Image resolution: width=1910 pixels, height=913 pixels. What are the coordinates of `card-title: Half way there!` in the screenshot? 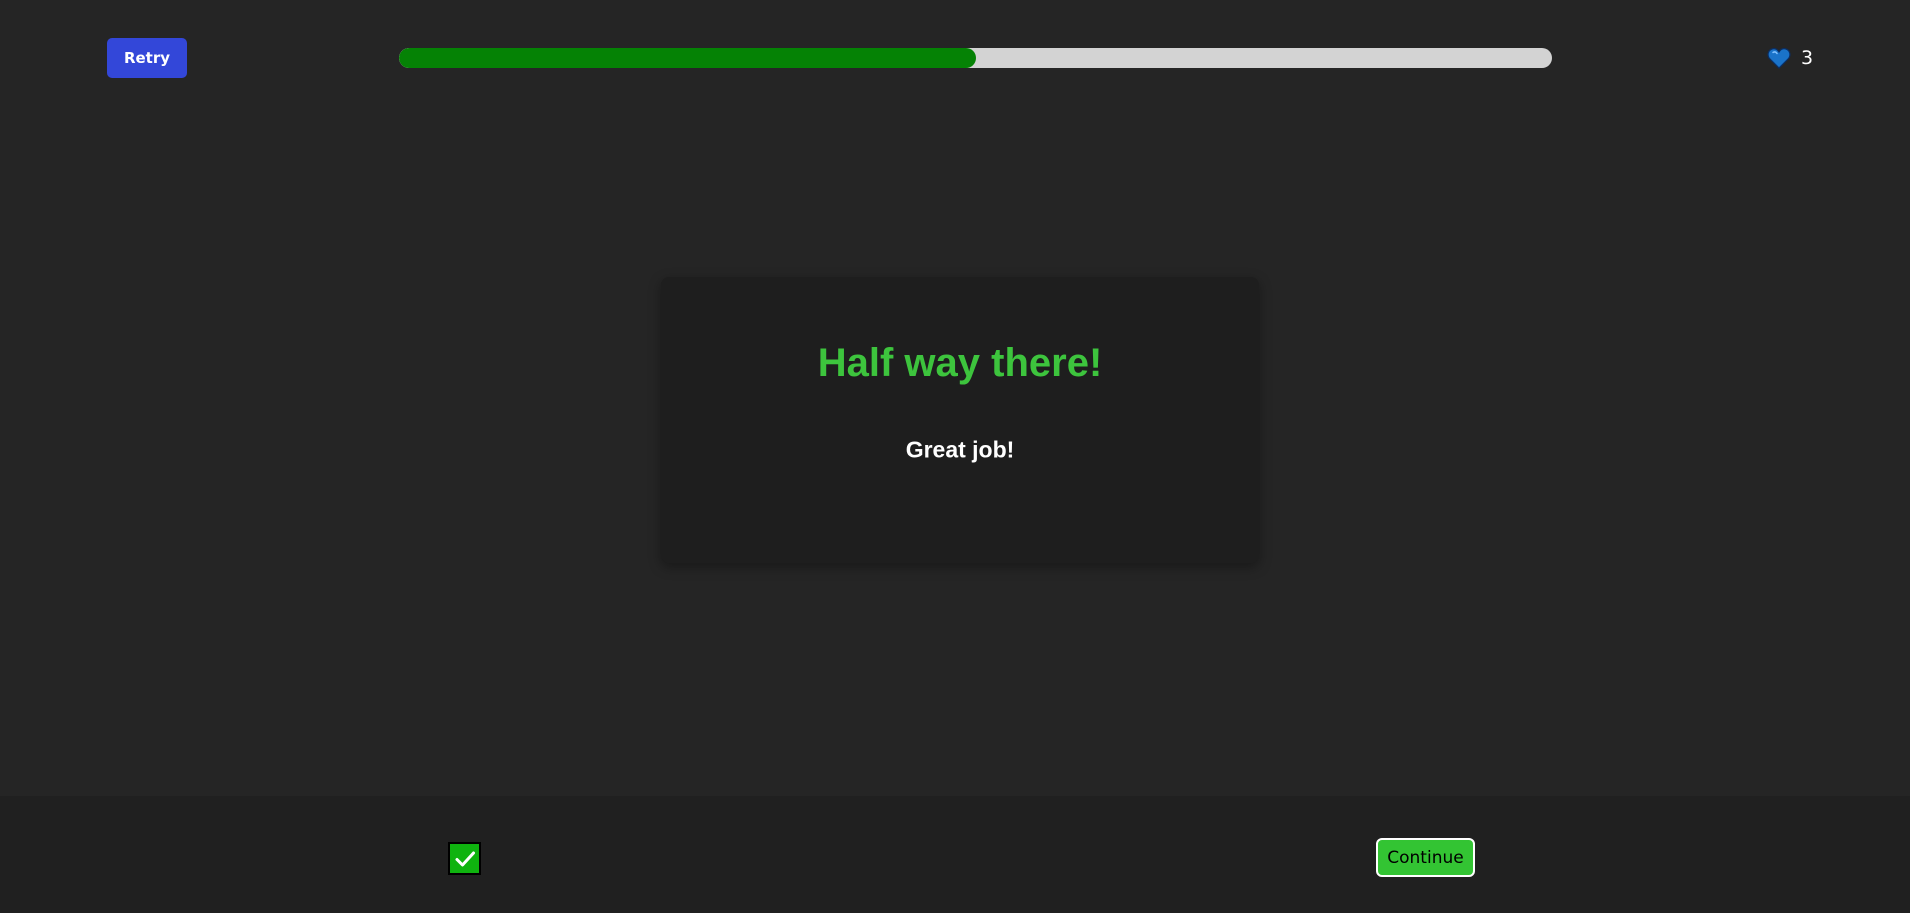 It's located at (960, 363).